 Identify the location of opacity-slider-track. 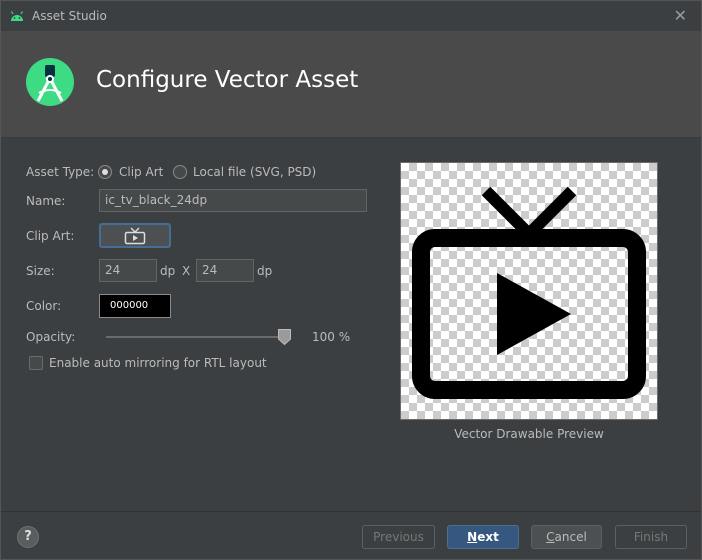
(197, 337).